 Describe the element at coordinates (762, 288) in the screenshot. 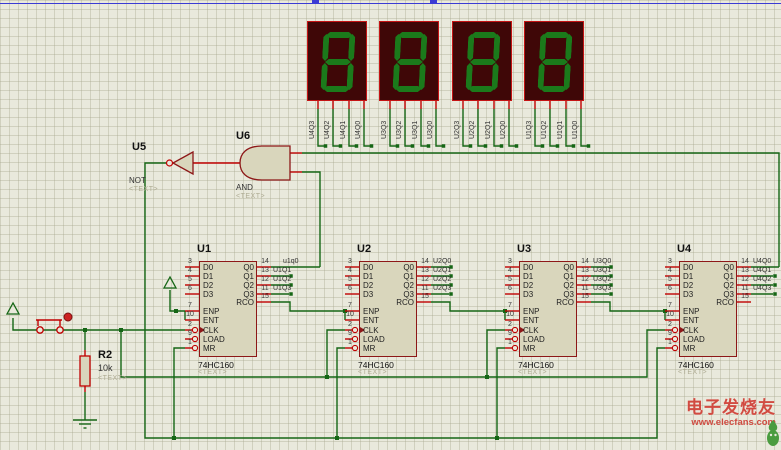

I see `wire-label: U4Q3` at that location.